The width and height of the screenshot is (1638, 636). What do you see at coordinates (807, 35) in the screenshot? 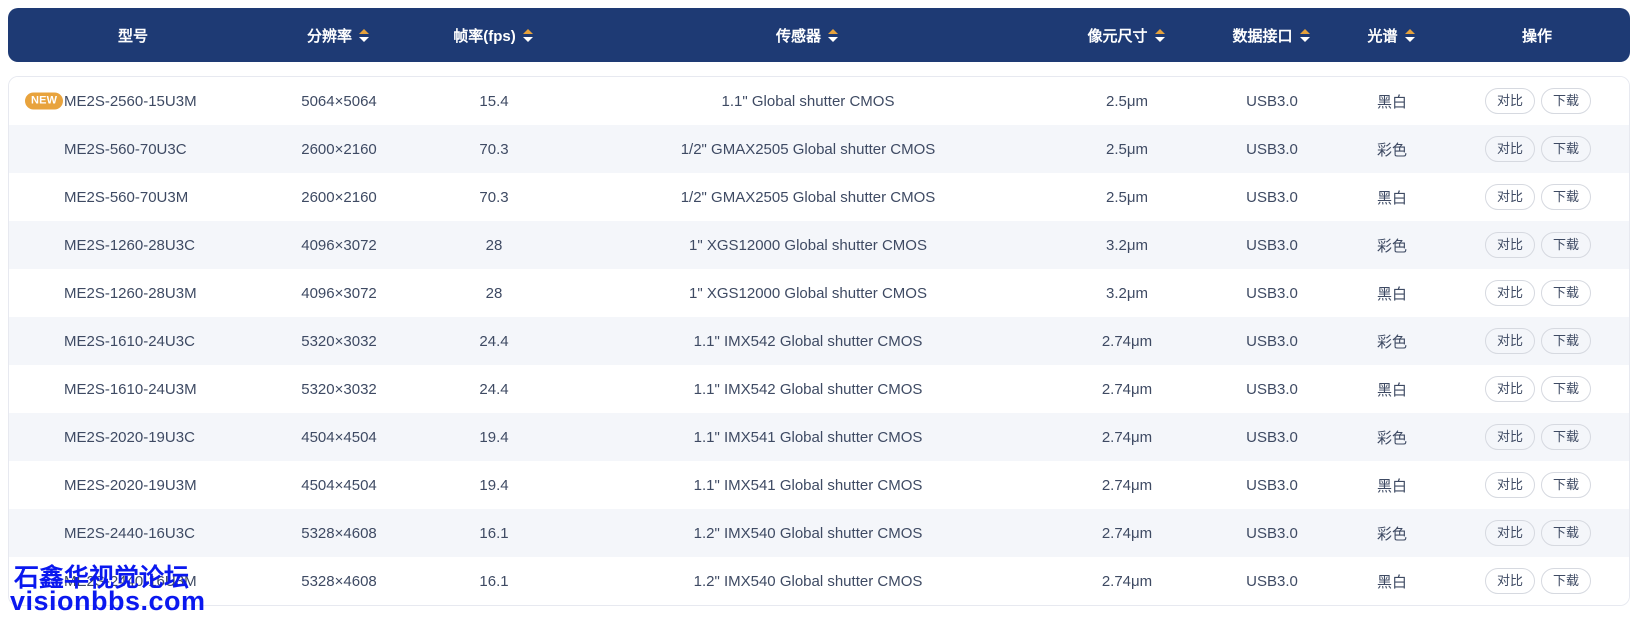
I see `header-cell-sensor: 传感器` at bounding box center [807, 35].